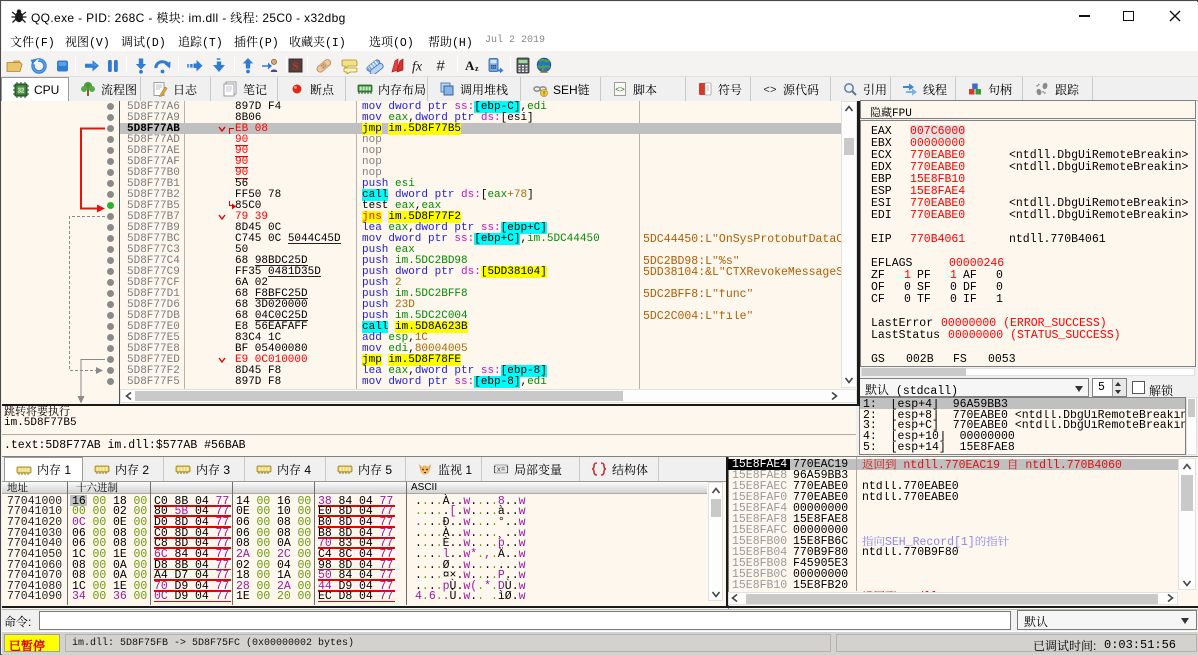 The image size is (1198, 655). What do you see at coordinates (501, 471) in the screenshot?
I see `svg-text: [x=]` at bounding box center [501, 471].